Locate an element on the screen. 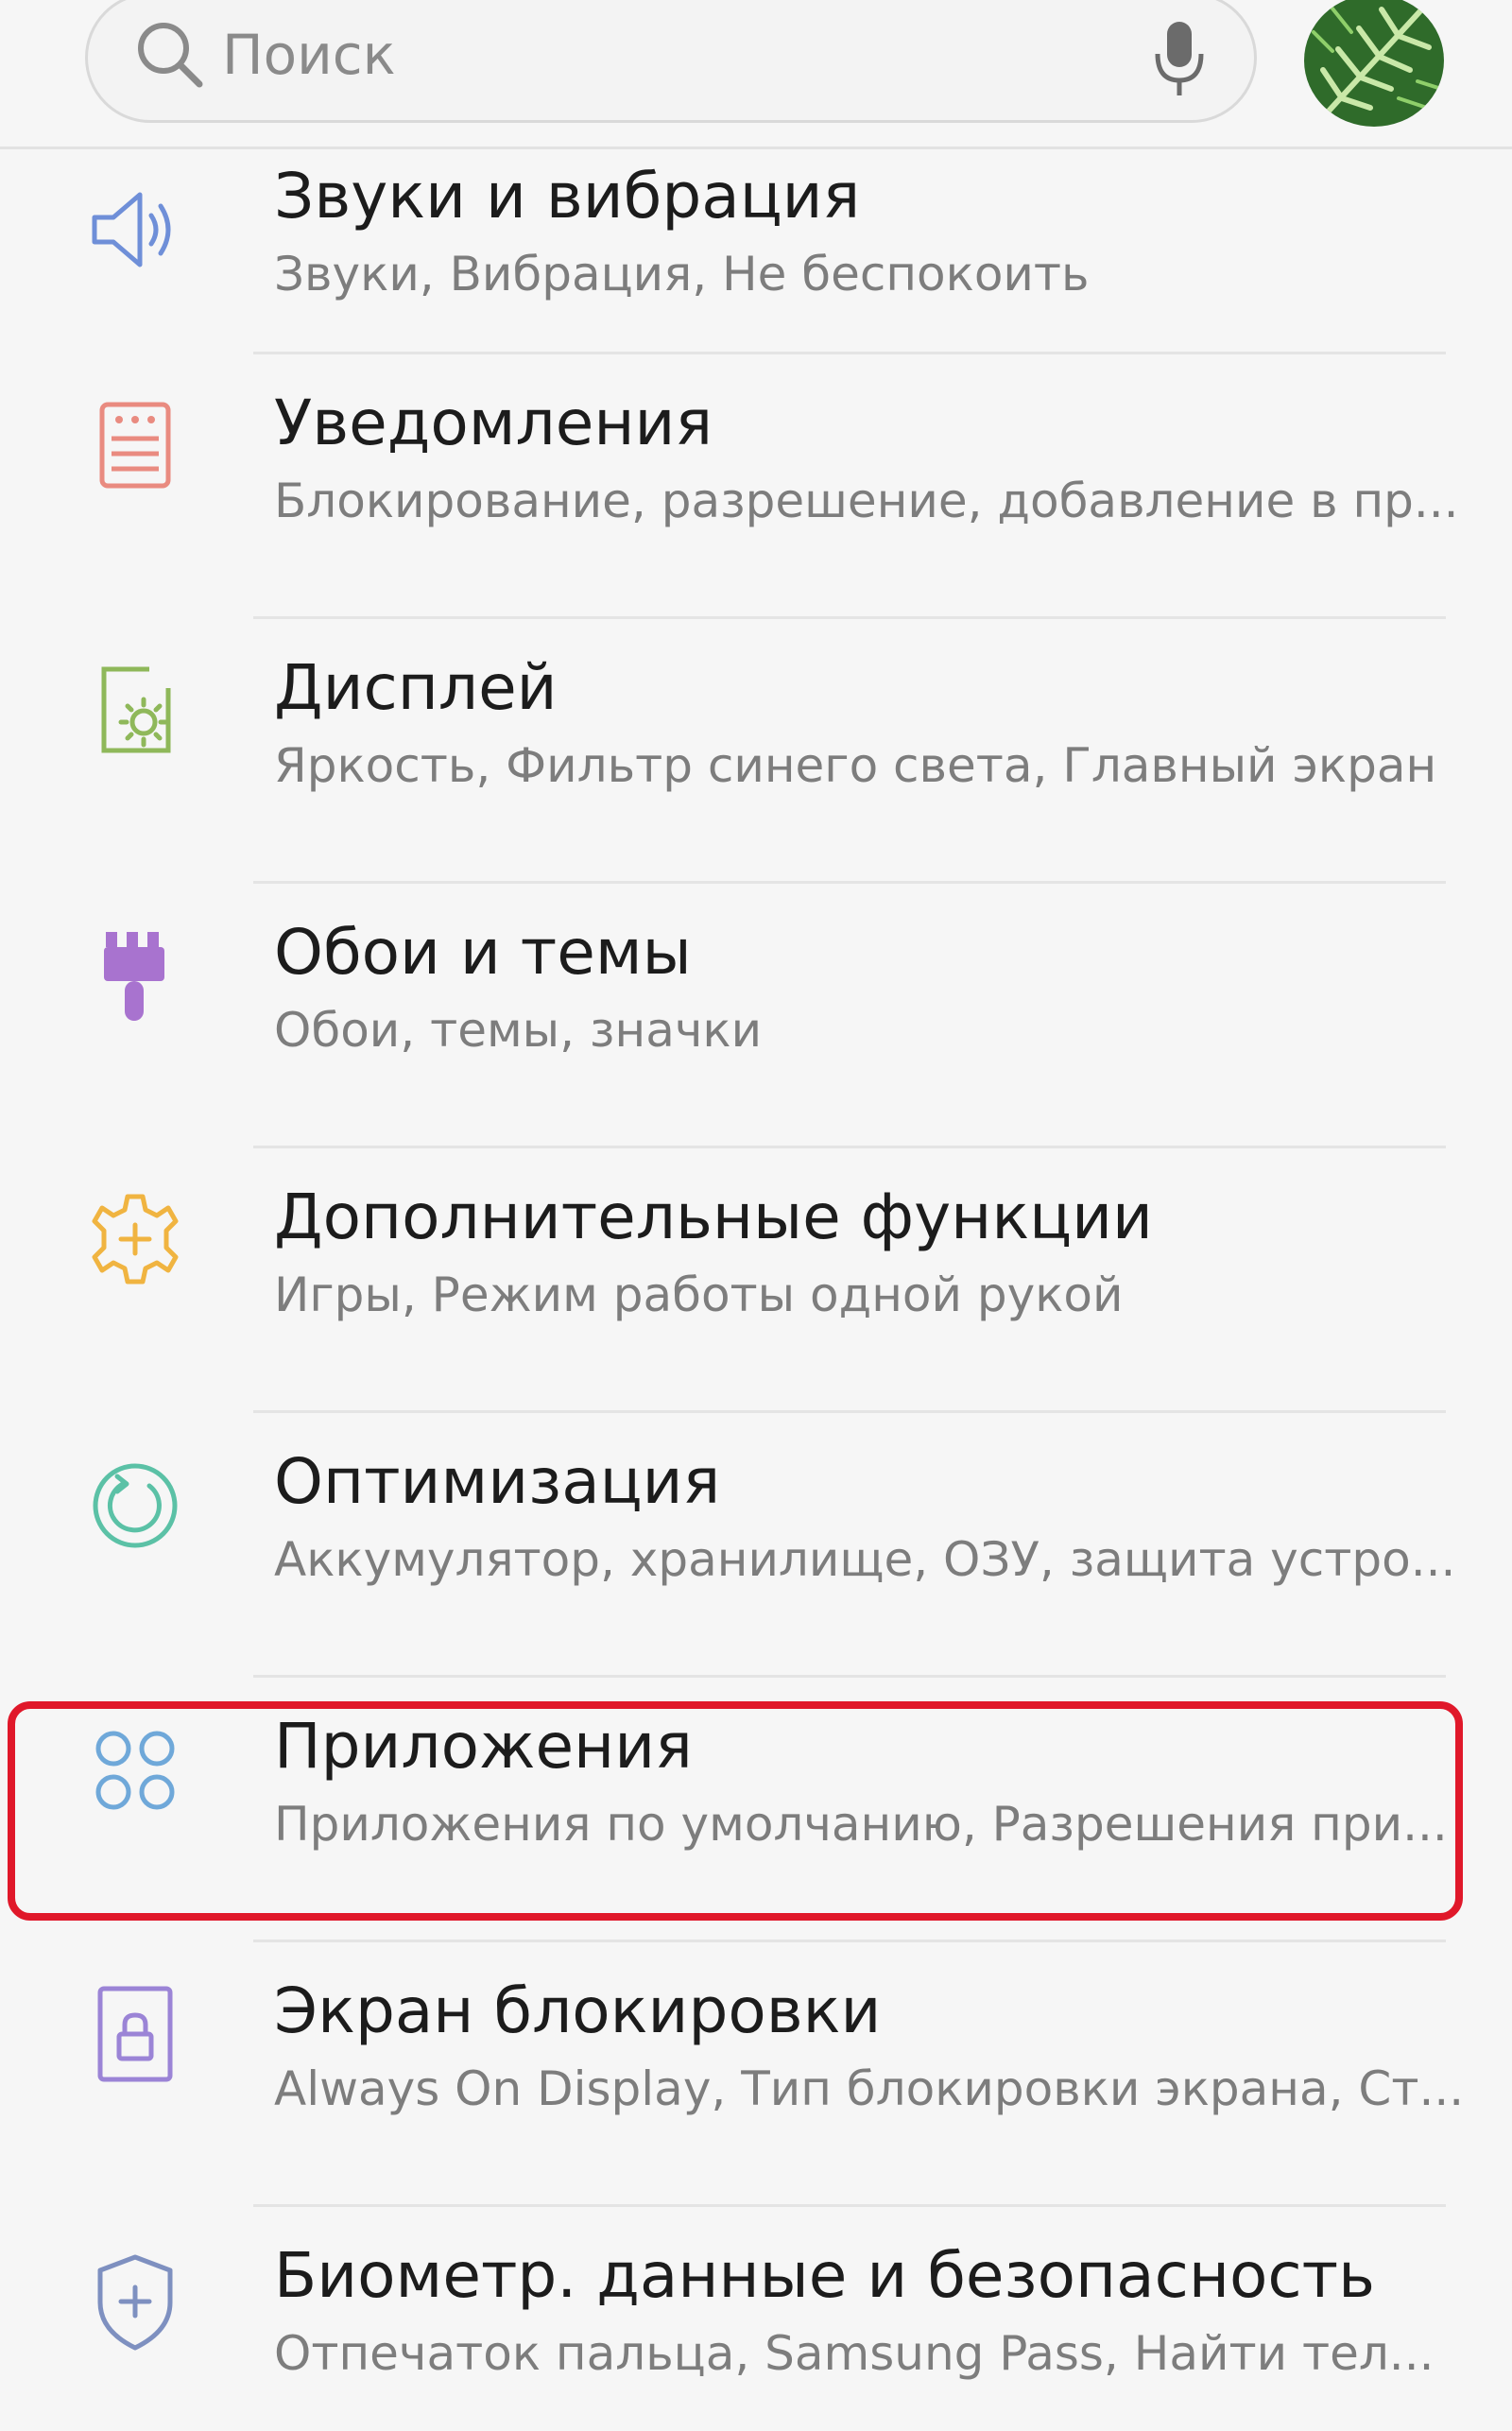 The image size is (1512, 2431). gear-plus-icon is located at coordinates (135, 1239).